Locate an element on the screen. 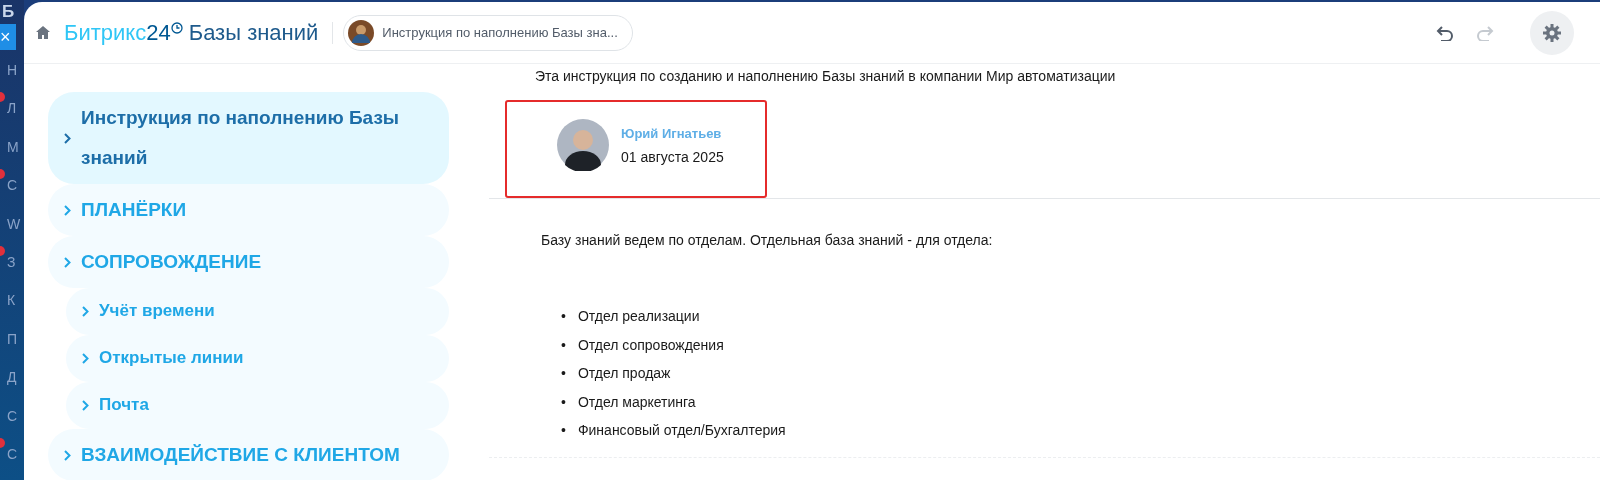 This screenshot has width=1600, height=480. tree-item: Учёт времени is located at coordinates (257, 311).